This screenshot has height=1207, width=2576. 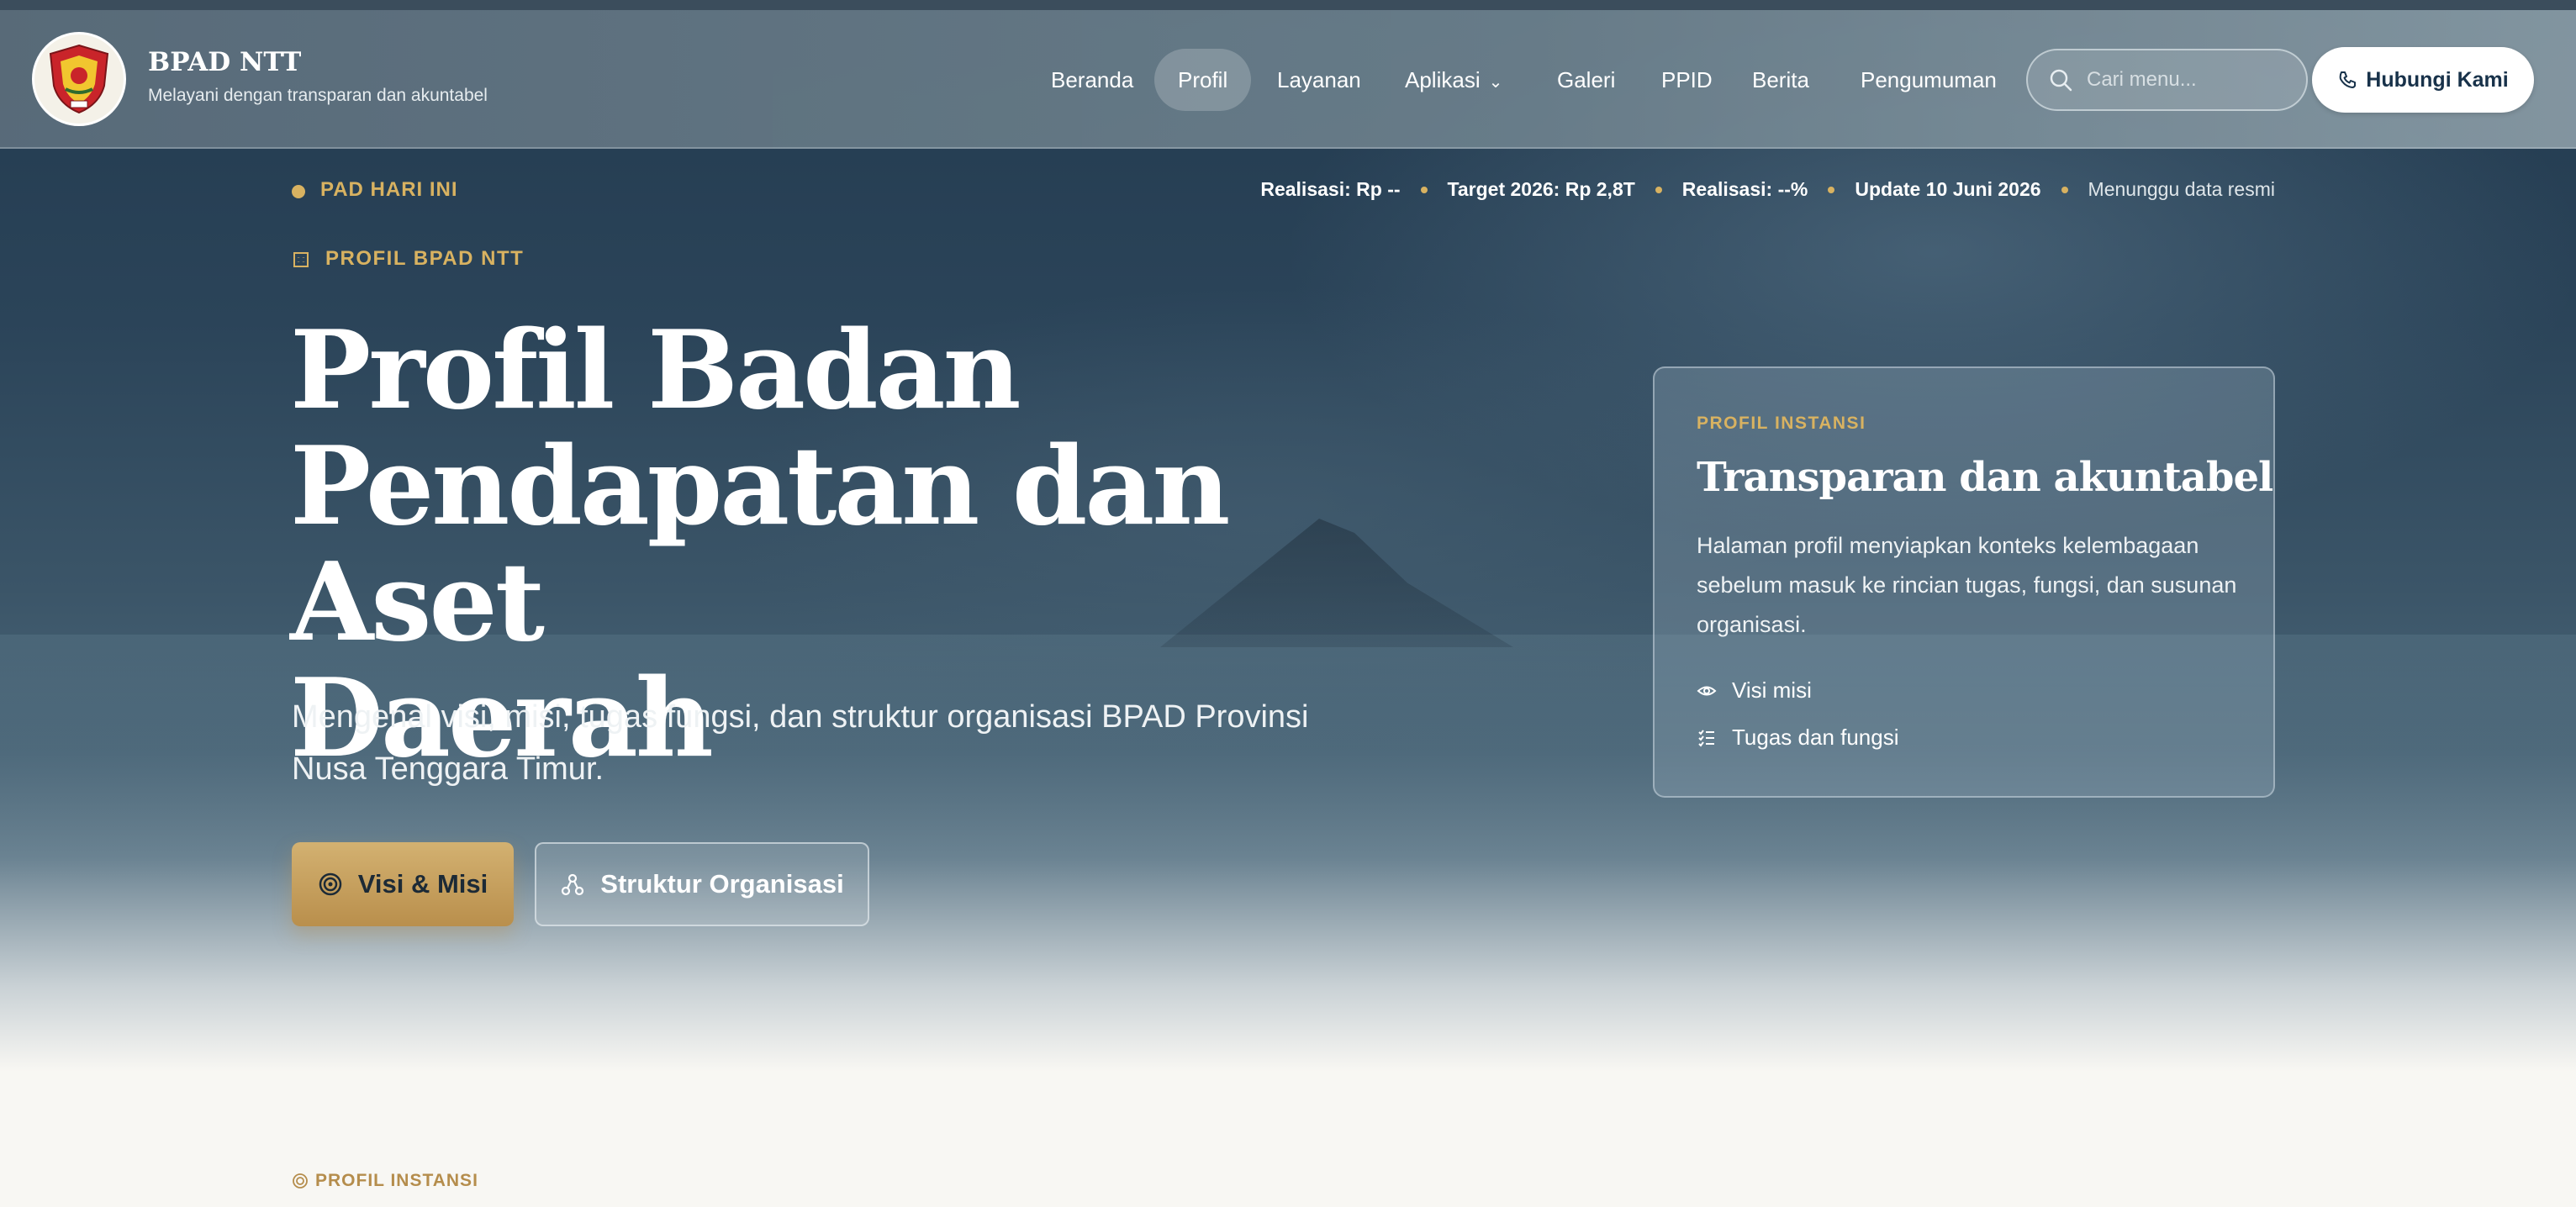 I want to click on org-structure-icon, so click(x=573, y=884).